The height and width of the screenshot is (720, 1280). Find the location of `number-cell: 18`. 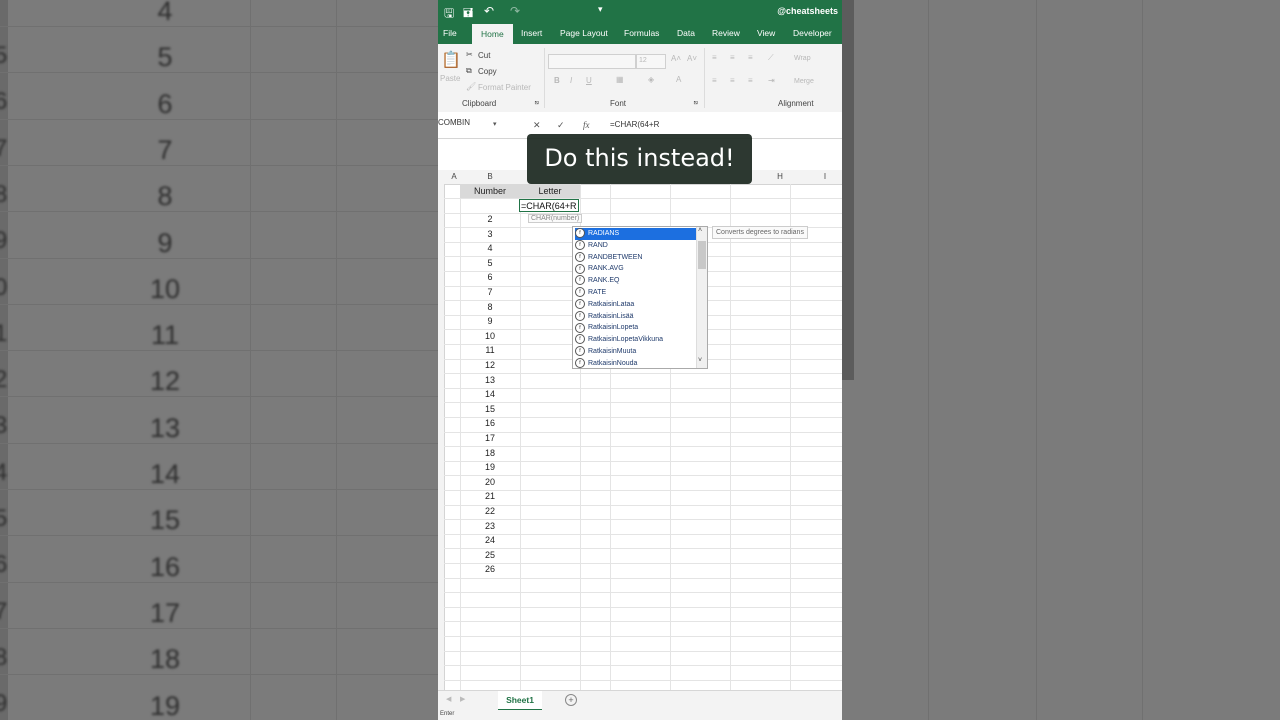

number-cell: 18 is located at coordinates (490, 453).